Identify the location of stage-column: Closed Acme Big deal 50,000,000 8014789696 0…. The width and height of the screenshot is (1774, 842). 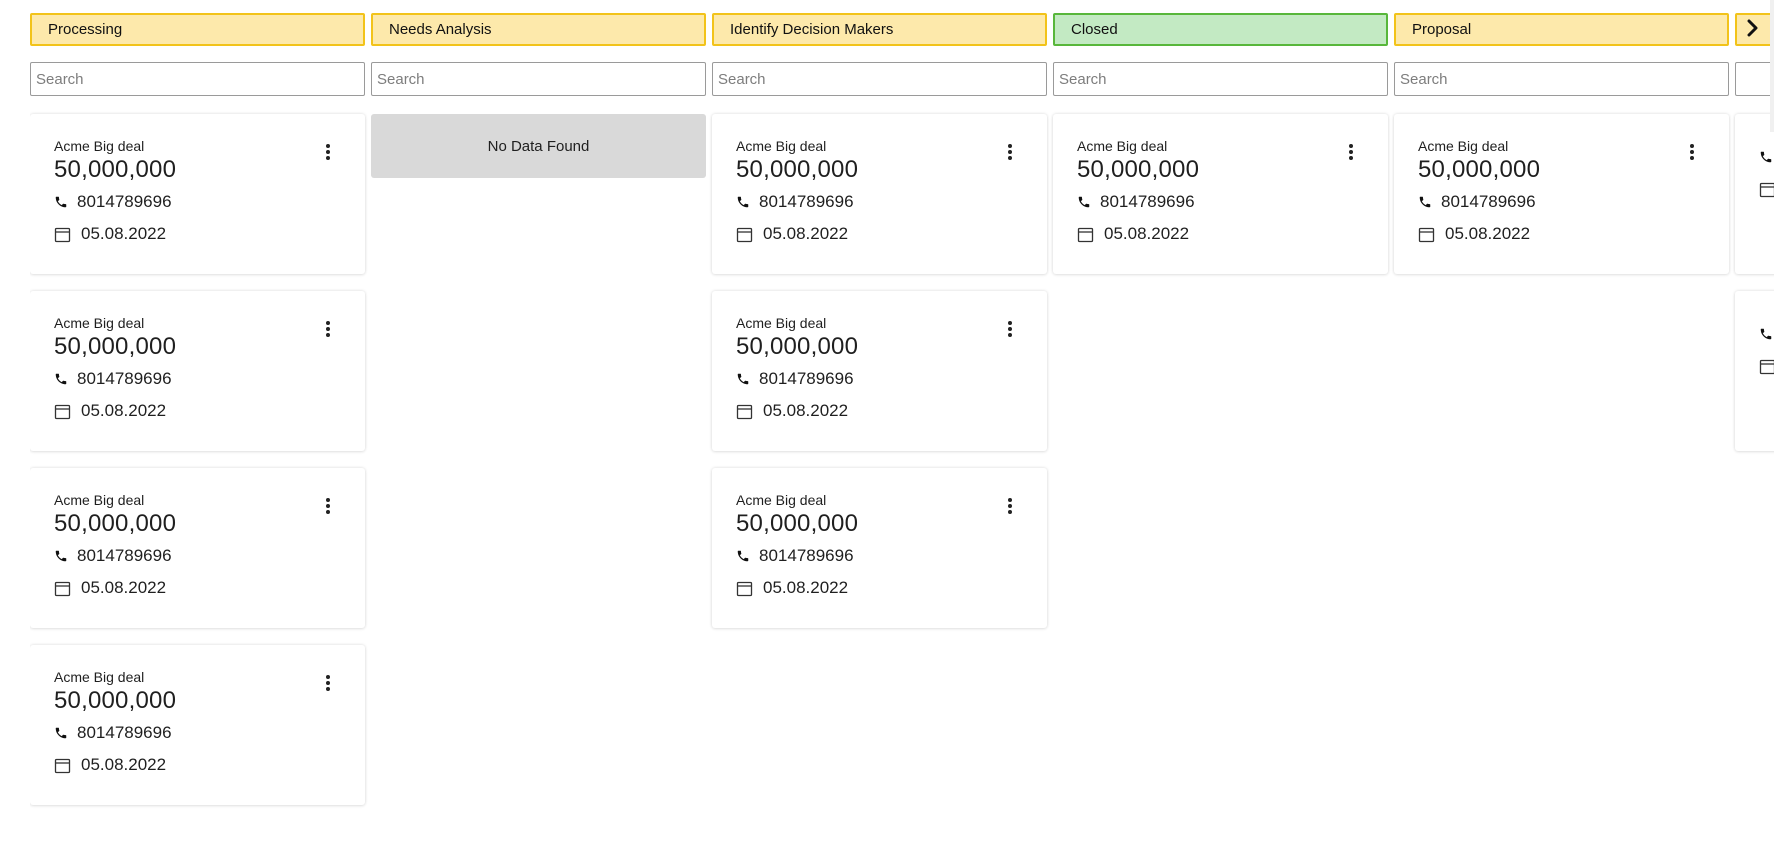
(1220, 152).